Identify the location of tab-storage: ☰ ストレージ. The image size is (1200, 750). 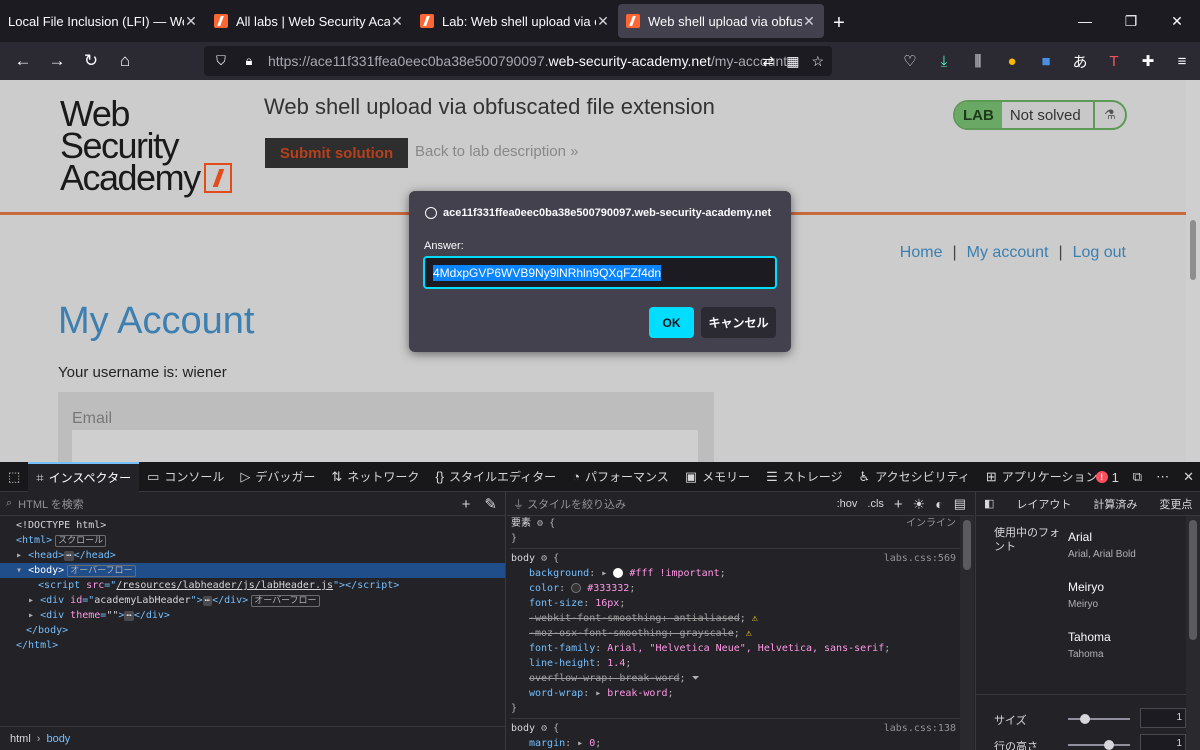
(804, 477).